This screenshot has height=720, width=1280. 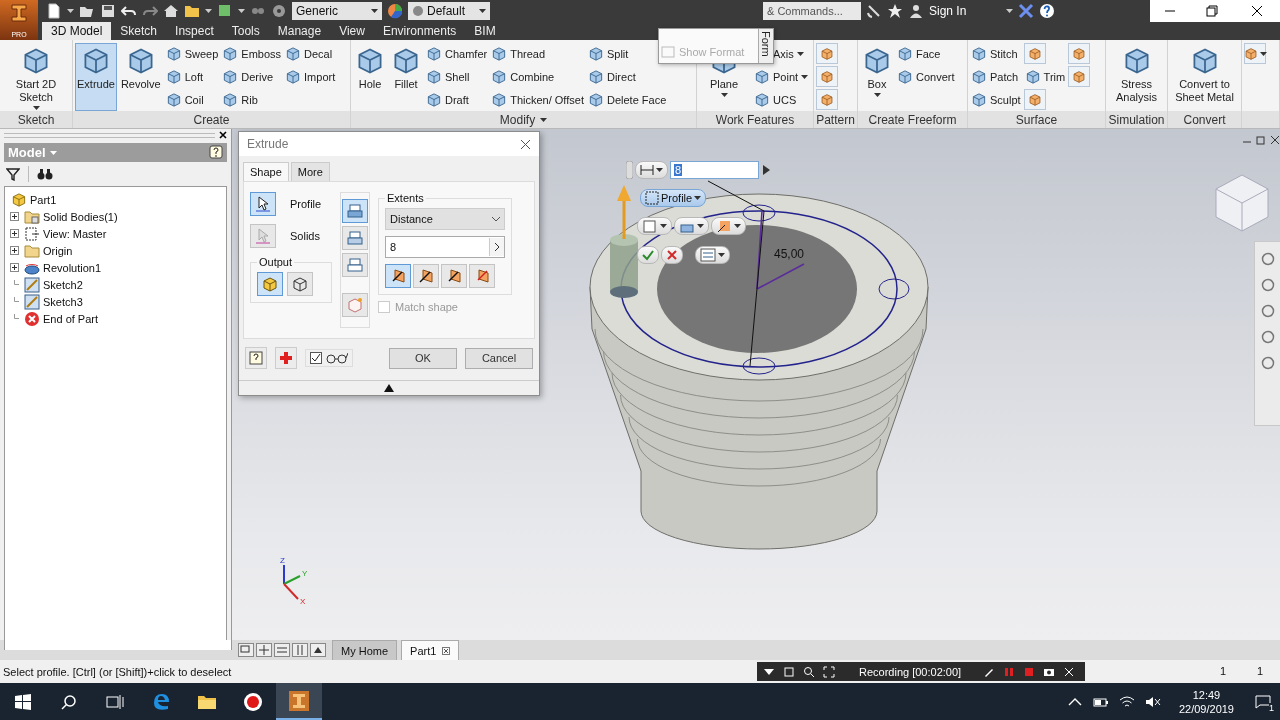 I want to click on ribbon-tool-button: Convert to Sheet Metal, so click(x=1204, y=77).